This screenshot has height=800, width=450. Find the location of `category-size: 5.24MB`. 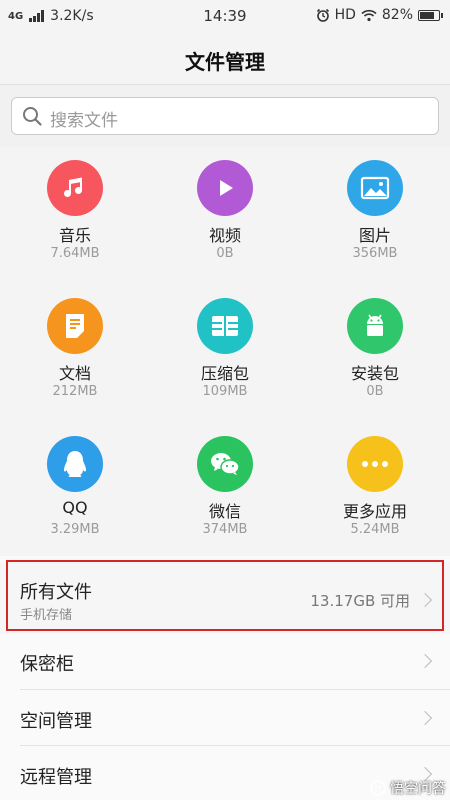

category-size: 5.24MB is located at coordinates (375, 529).